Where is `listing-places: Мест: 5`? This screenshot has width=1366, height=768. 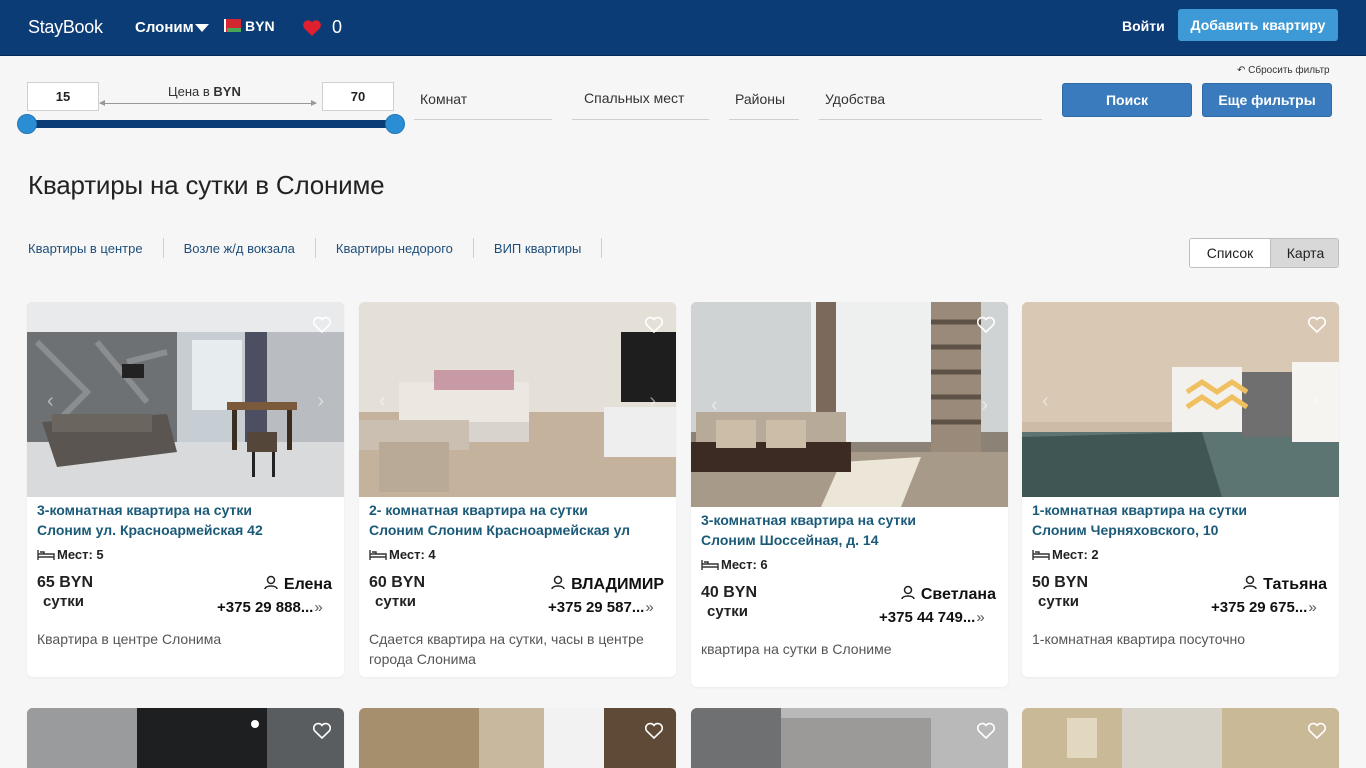
listing-places: Мест: 5 is located at coordinates (70, 554).